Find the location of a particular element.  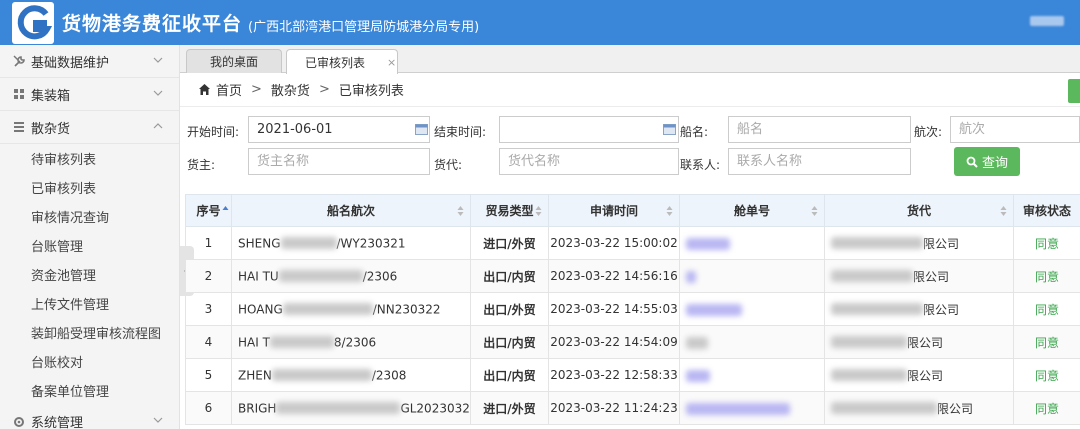

sidebar-item-record-units: 备案单位管理 is located at coordinates (89, 390).